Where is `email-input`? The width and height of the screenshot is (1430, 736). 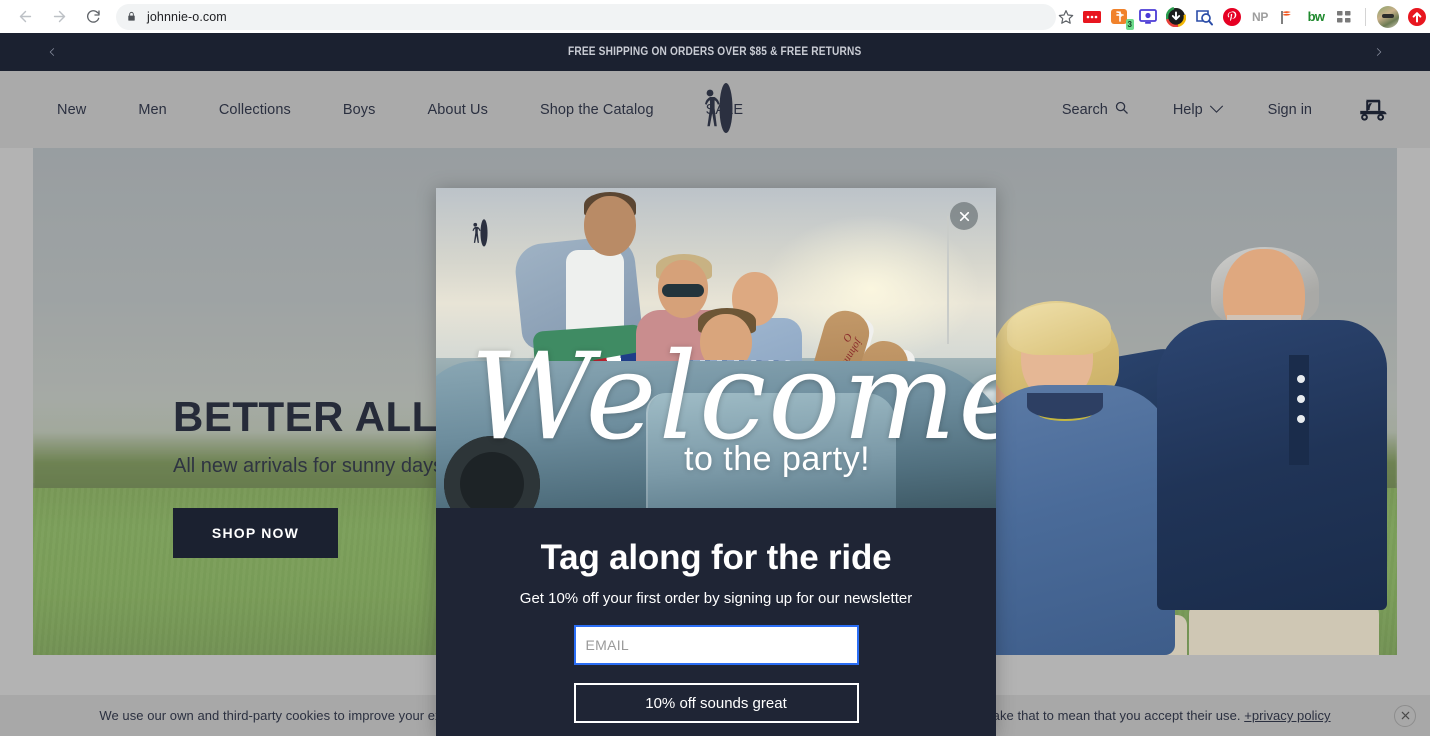
email-input is located at coordinates (716, 645).